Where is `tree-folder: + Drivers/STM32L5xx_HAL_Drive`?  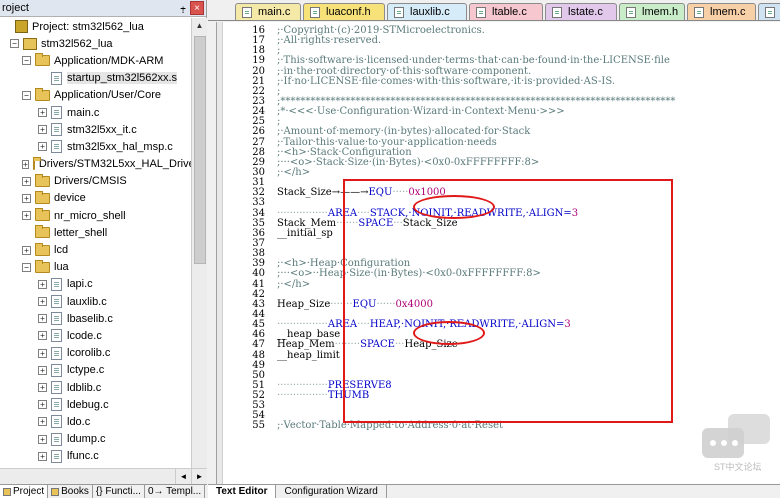 tree-folder: + Drivers/STM32L5xx_HAL_Drive is located at coordinates (95, 164).